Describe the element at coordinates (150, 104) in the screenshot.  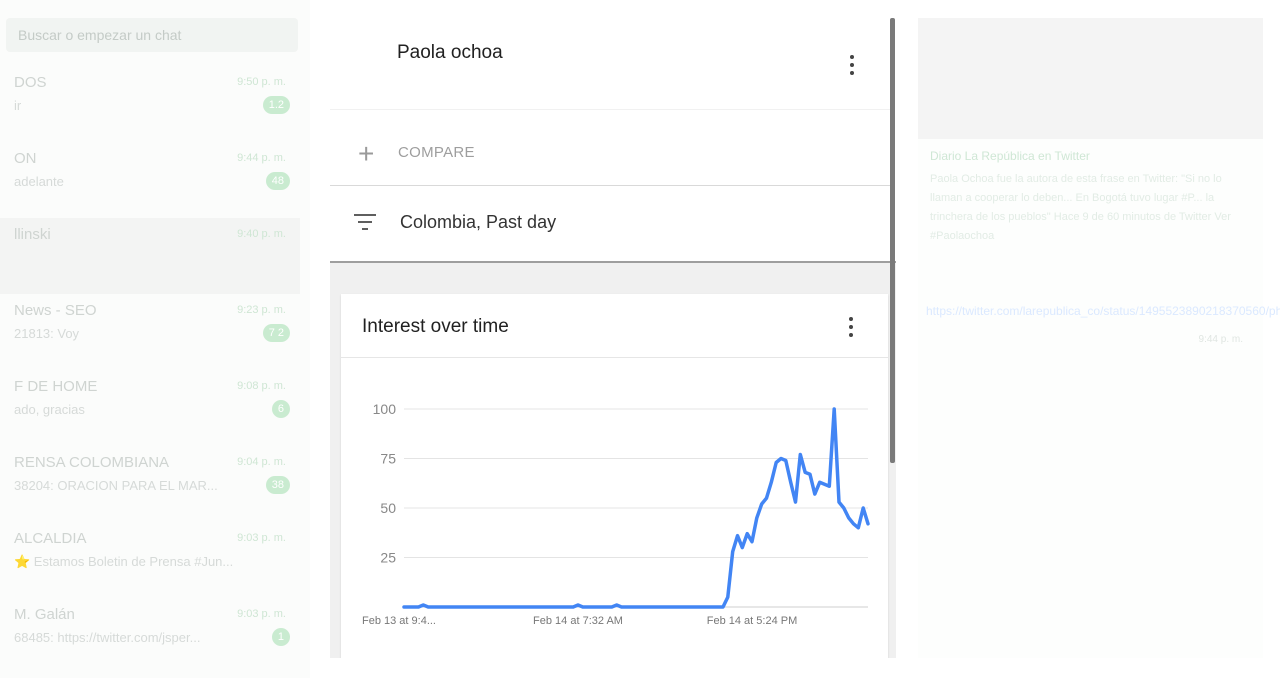
I see `chat-item: DOS 9:50 p. m. ir 1.2` at that location.